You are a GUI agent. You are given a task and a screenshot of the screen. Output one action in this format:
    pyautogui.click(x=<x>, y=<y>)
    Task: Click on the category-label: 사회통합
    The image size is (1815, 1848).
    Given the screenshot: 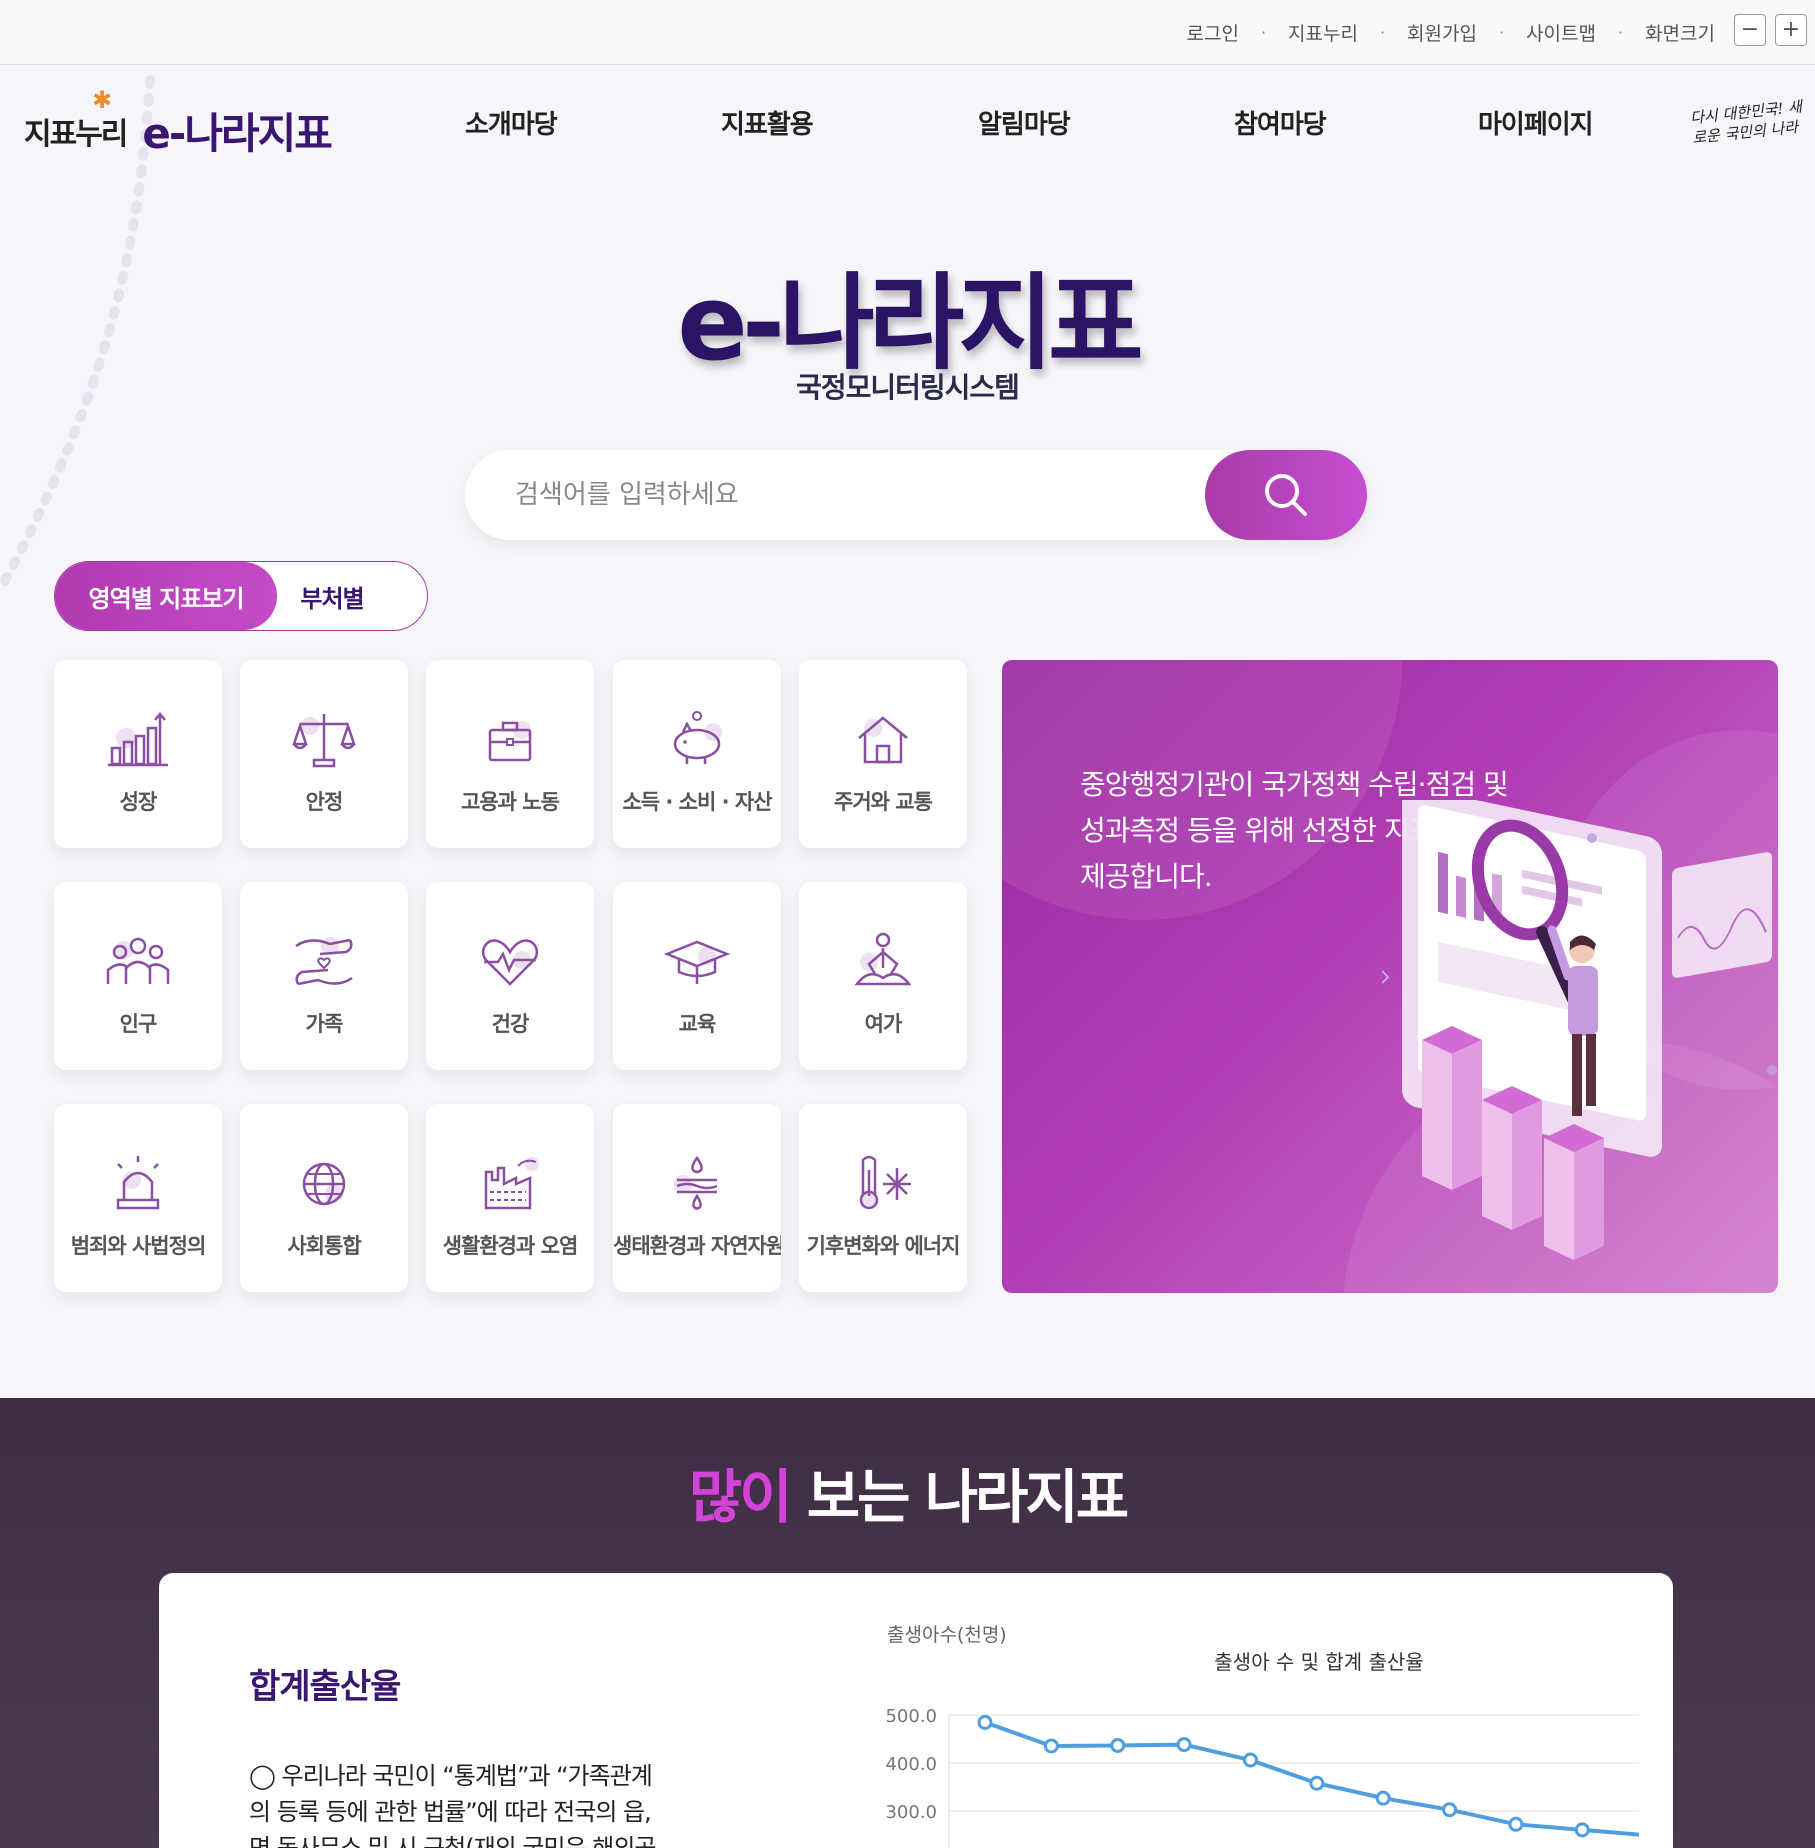 What is the action you would take?
    pyautogui.click(x=324, y=1246)
    